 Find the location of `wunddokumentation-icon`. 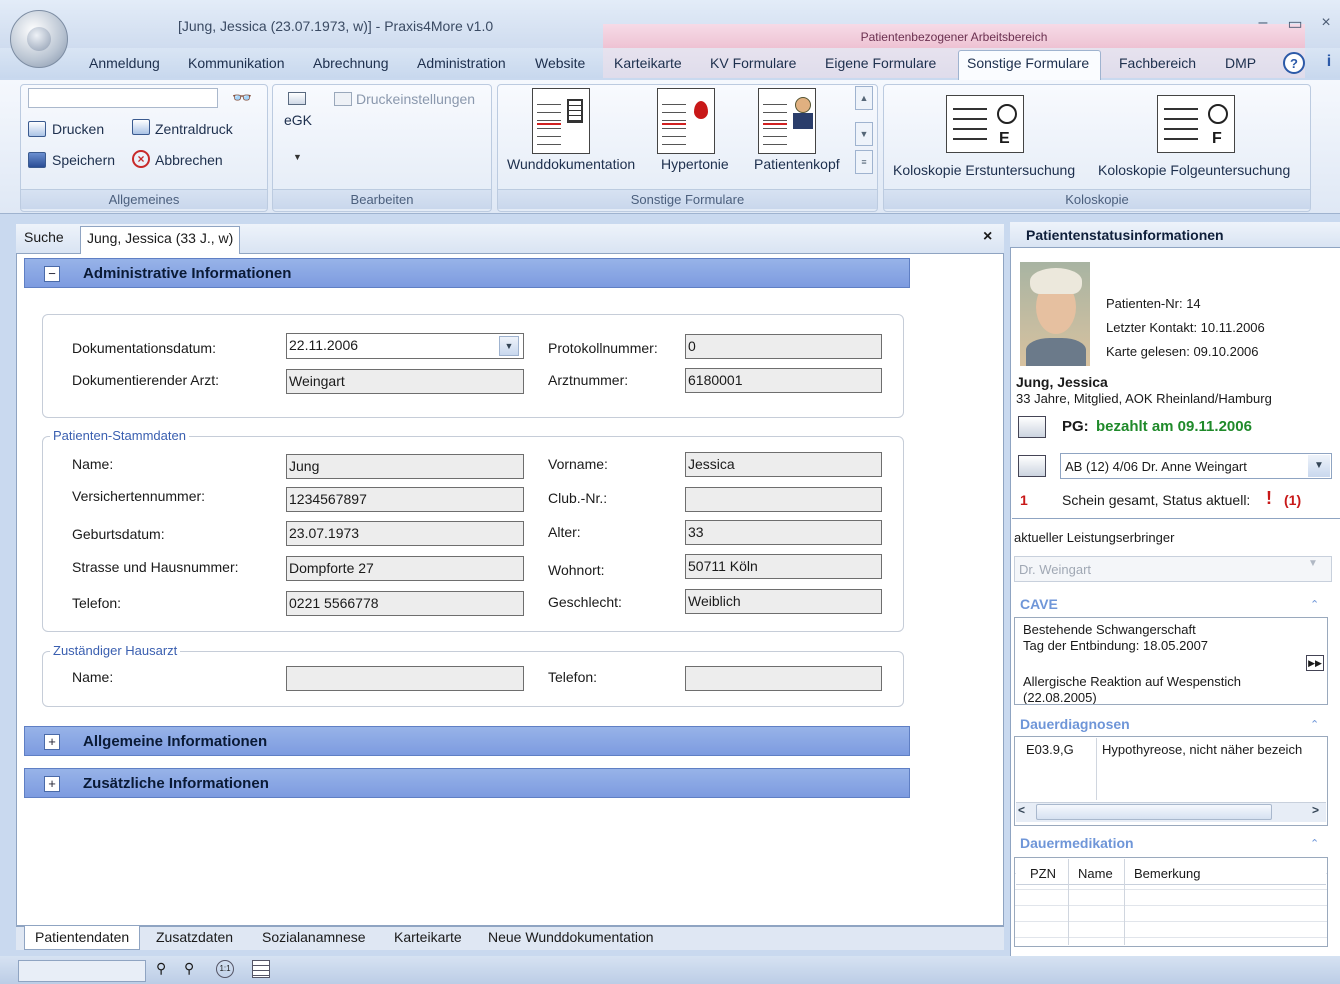

wunddokumentation-icon is located at coordinates (561, 121).